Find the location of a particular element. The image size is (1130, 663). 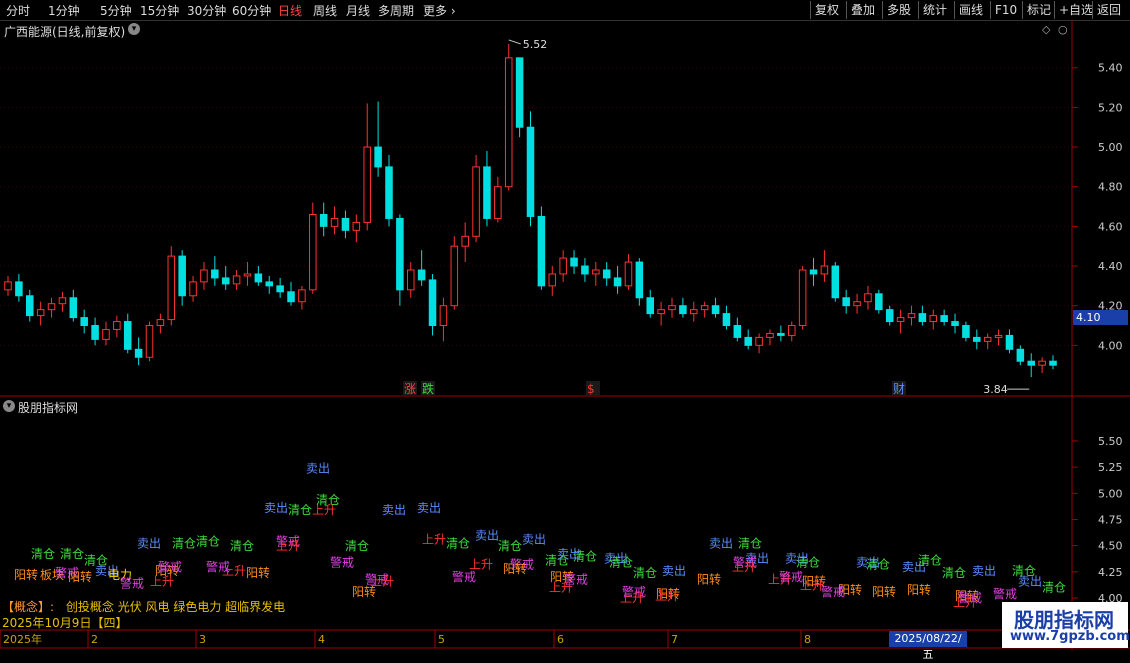

concept-info: 【概念】: 创投概念 光伏 风电 绿色电力 超临界发电 is located at coordinates (143, 606).